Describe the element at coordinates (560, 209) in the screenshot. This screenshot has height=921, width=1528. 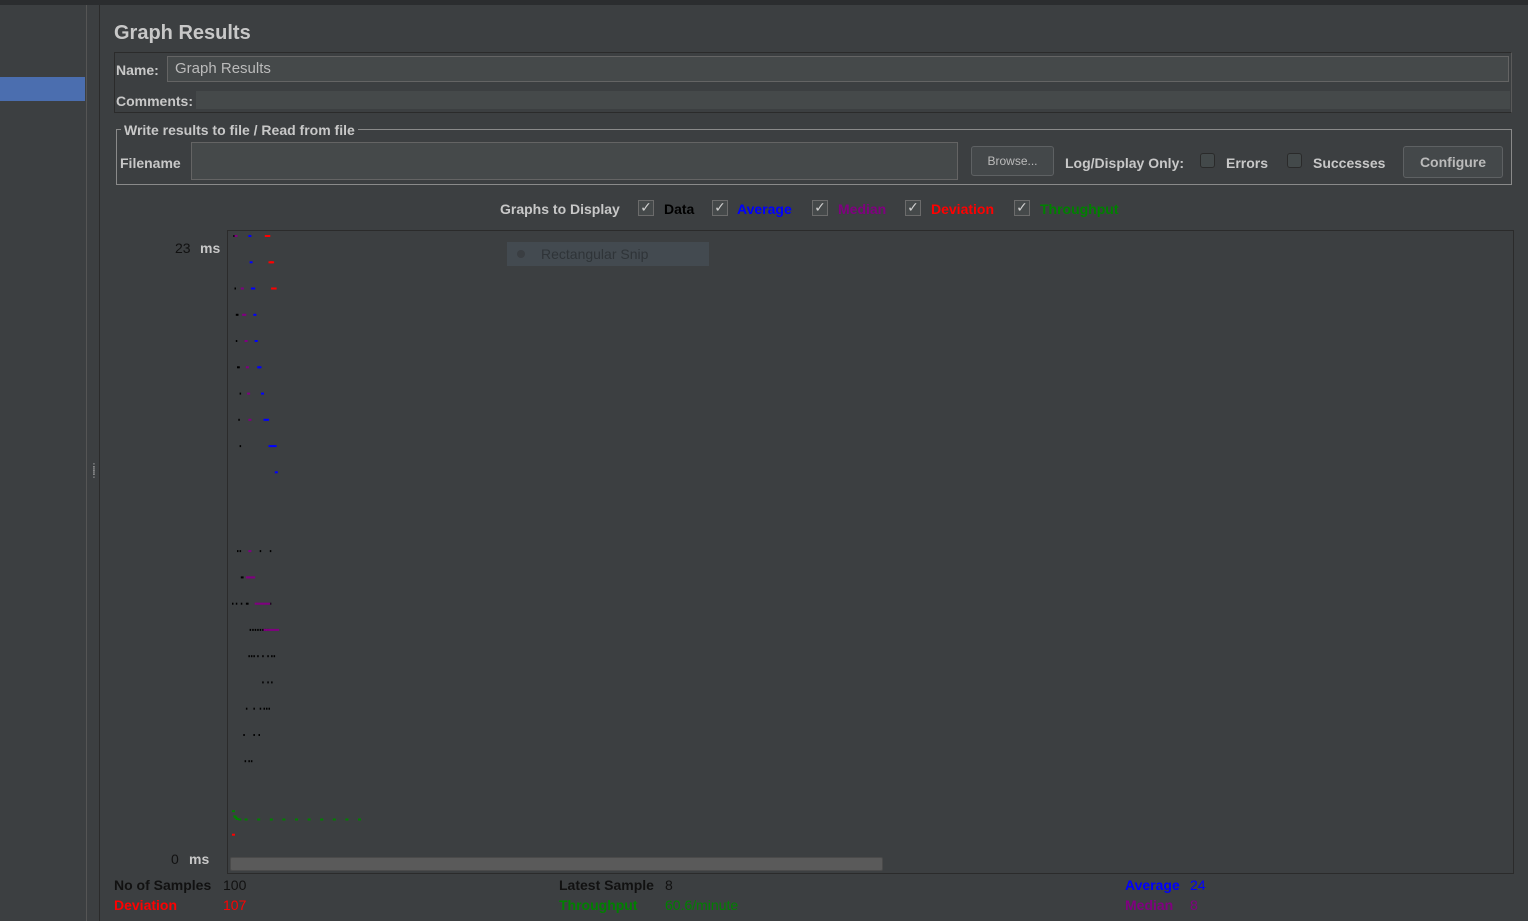
I see `graphs-to-display-label: Graphs to Display` at that location.